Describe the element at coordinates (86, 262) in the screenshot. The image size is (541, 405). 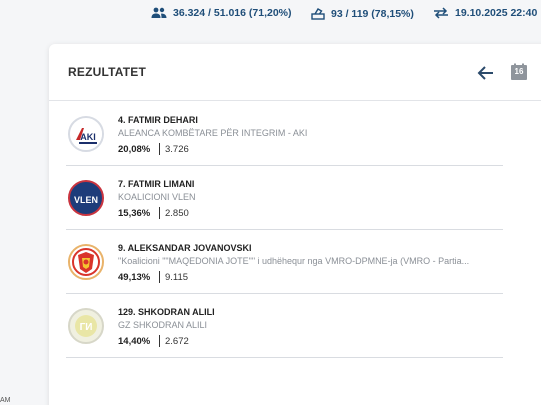
I see `vmro-logo` at that location.